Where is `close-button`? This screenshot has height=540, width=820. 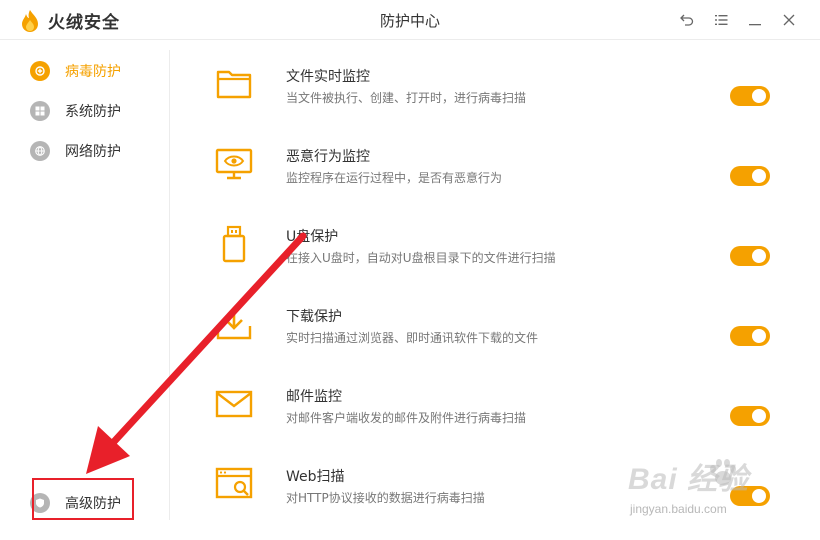 close-button is located at coordinates (789, 20).